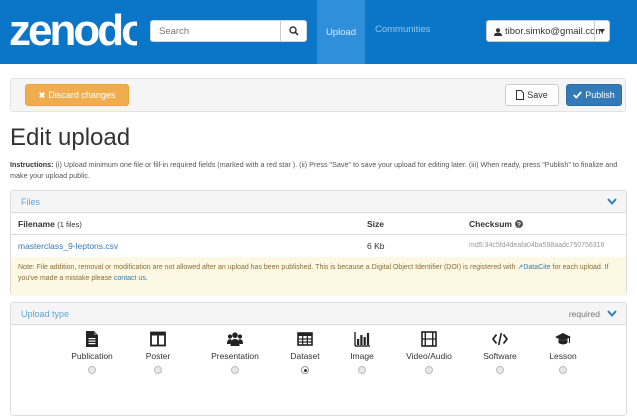 The width and height of the screenshot is (637, 416). I want to click on check-icon, so click(578, 95).